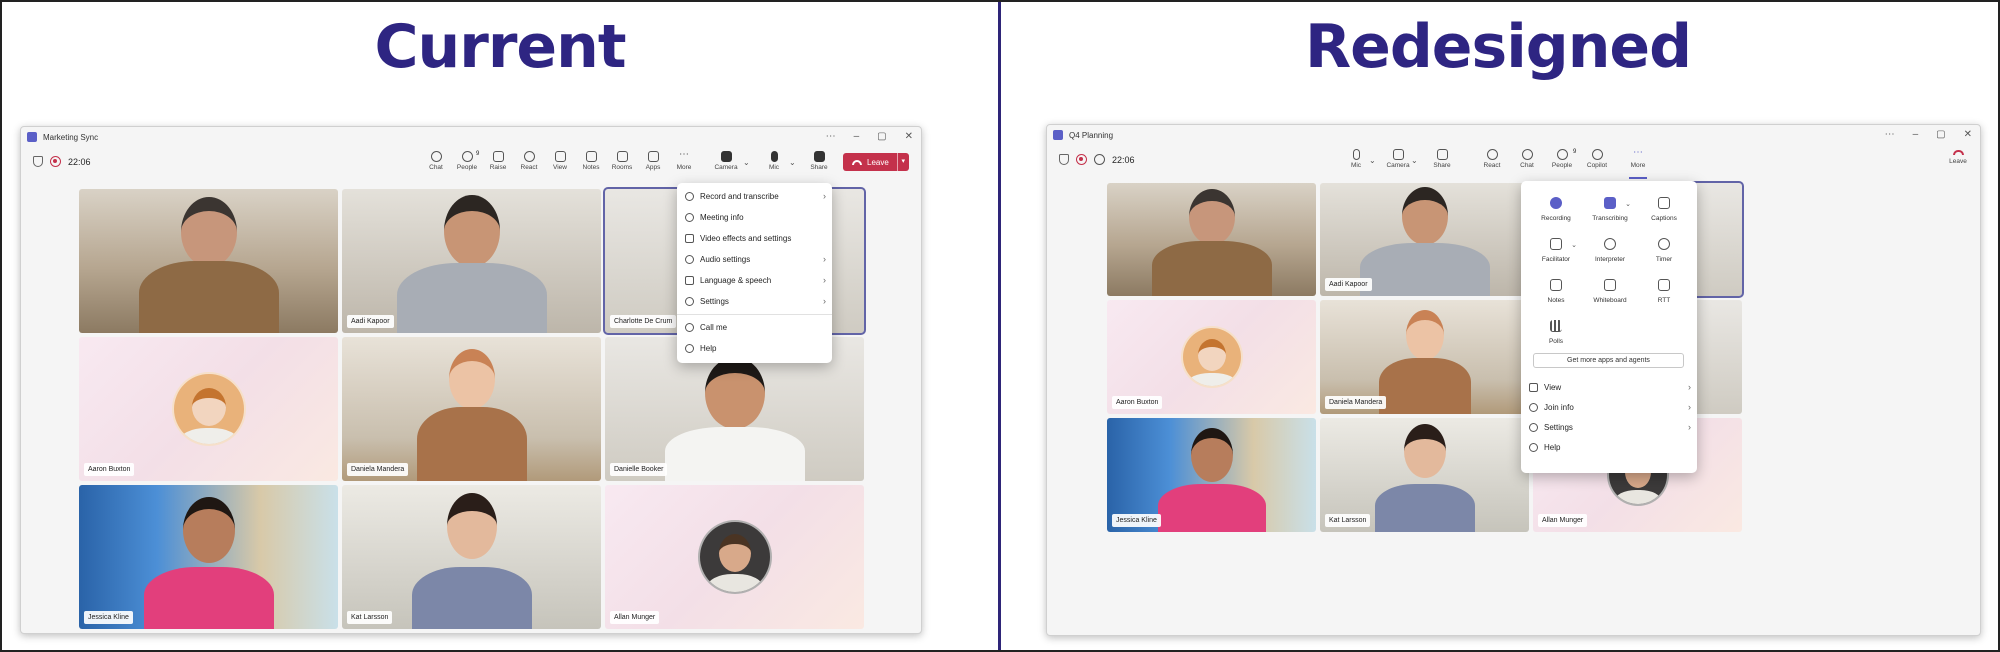 The height and width of the screenshot is (652, 2000). I want to click on get-more-apps-button: Get more apps and agents, so click(1608, 360).